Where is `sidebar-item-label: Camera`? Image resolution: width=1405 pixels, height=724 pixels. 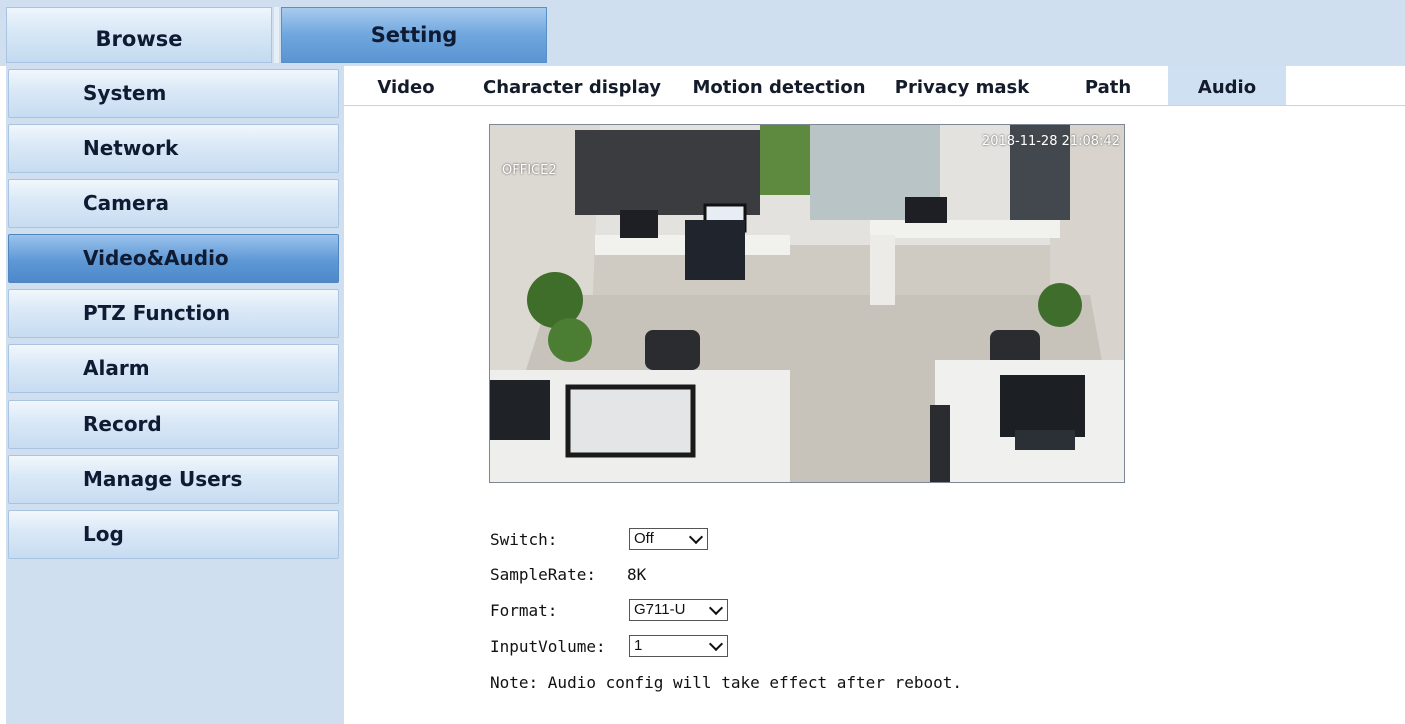 sidebar-item-label: Camera is located at coordinates (126, 203).